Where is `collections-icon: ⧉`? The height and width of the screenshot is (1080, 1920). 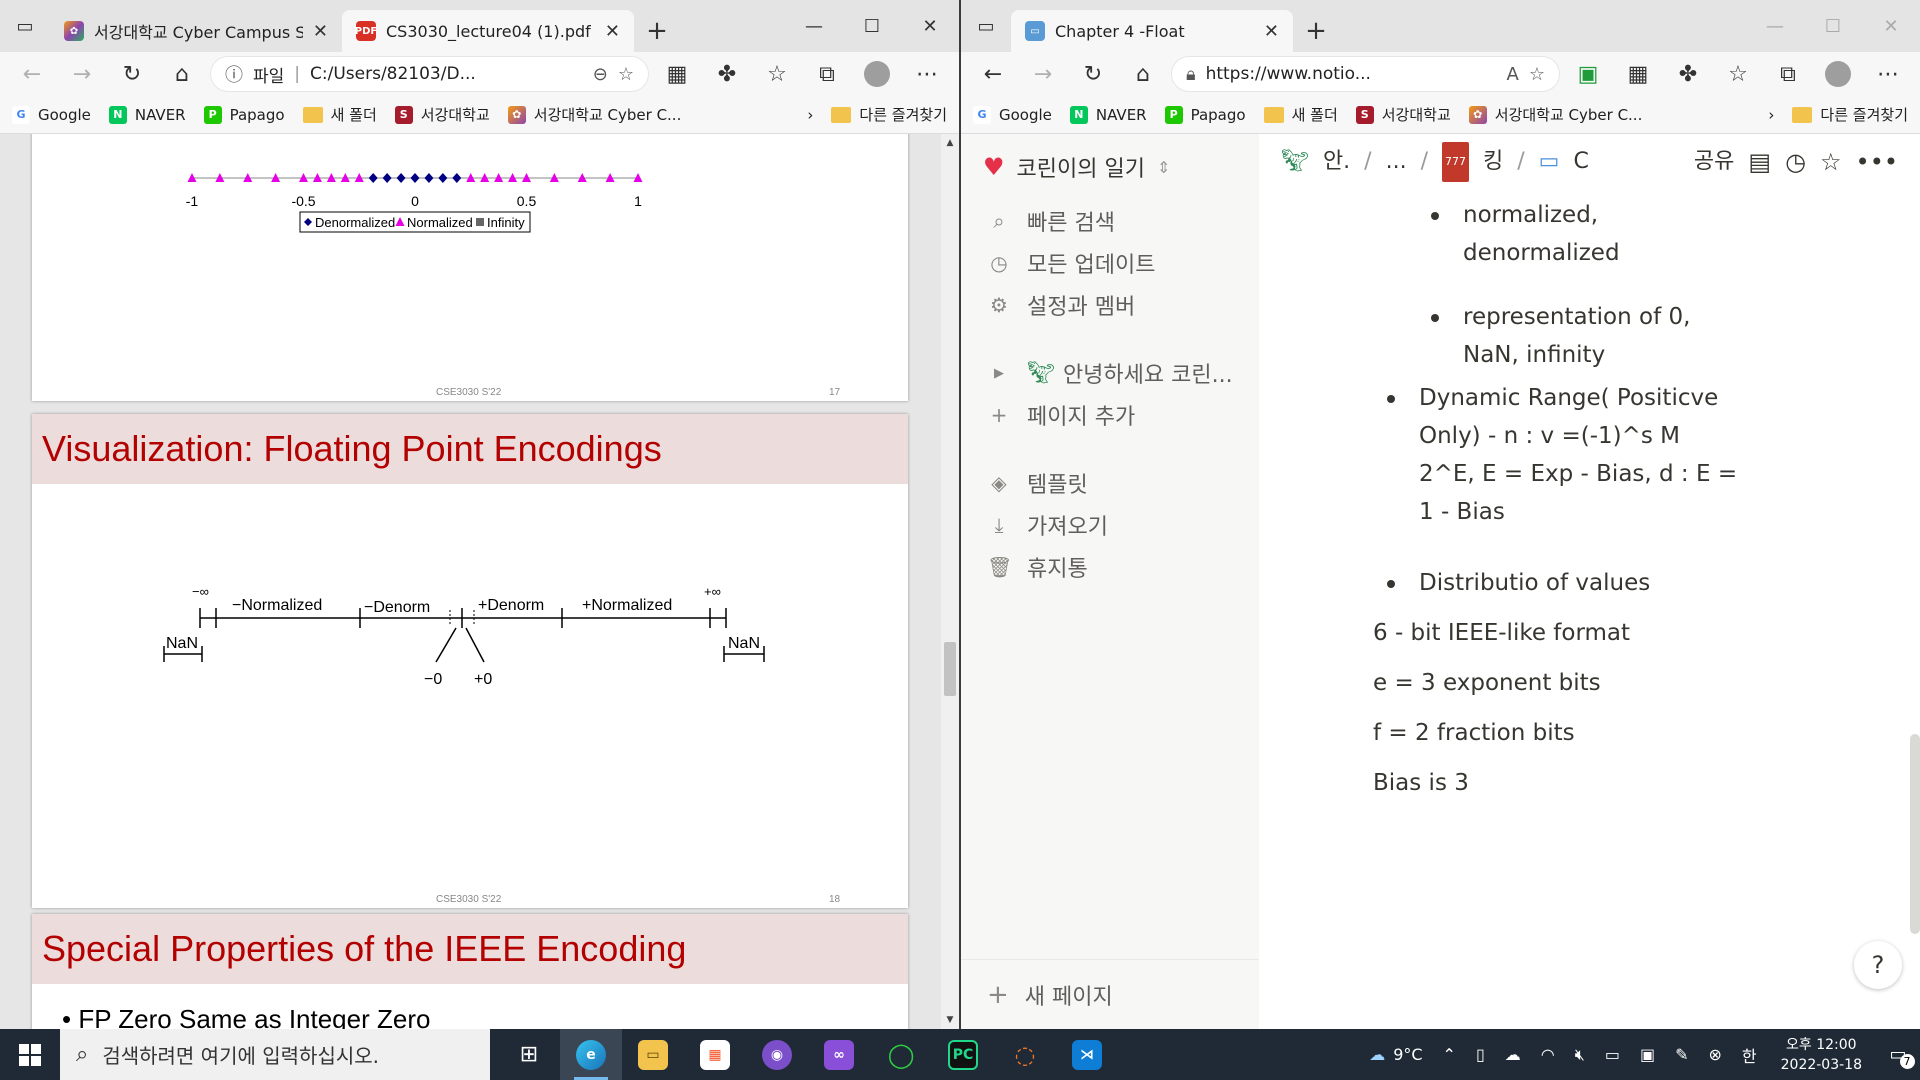 collections-icon: ⧉ is located at coordinates (827, 74).